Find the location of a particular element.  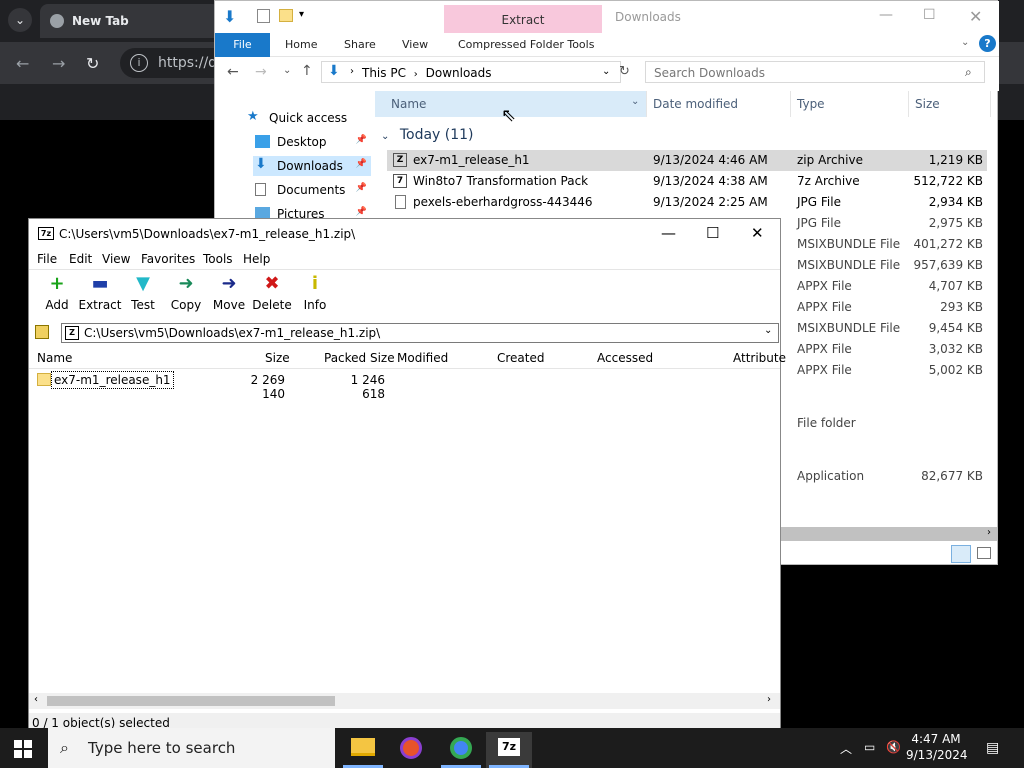

forward-arrow-icon: → is located at coordinates (58, 63).